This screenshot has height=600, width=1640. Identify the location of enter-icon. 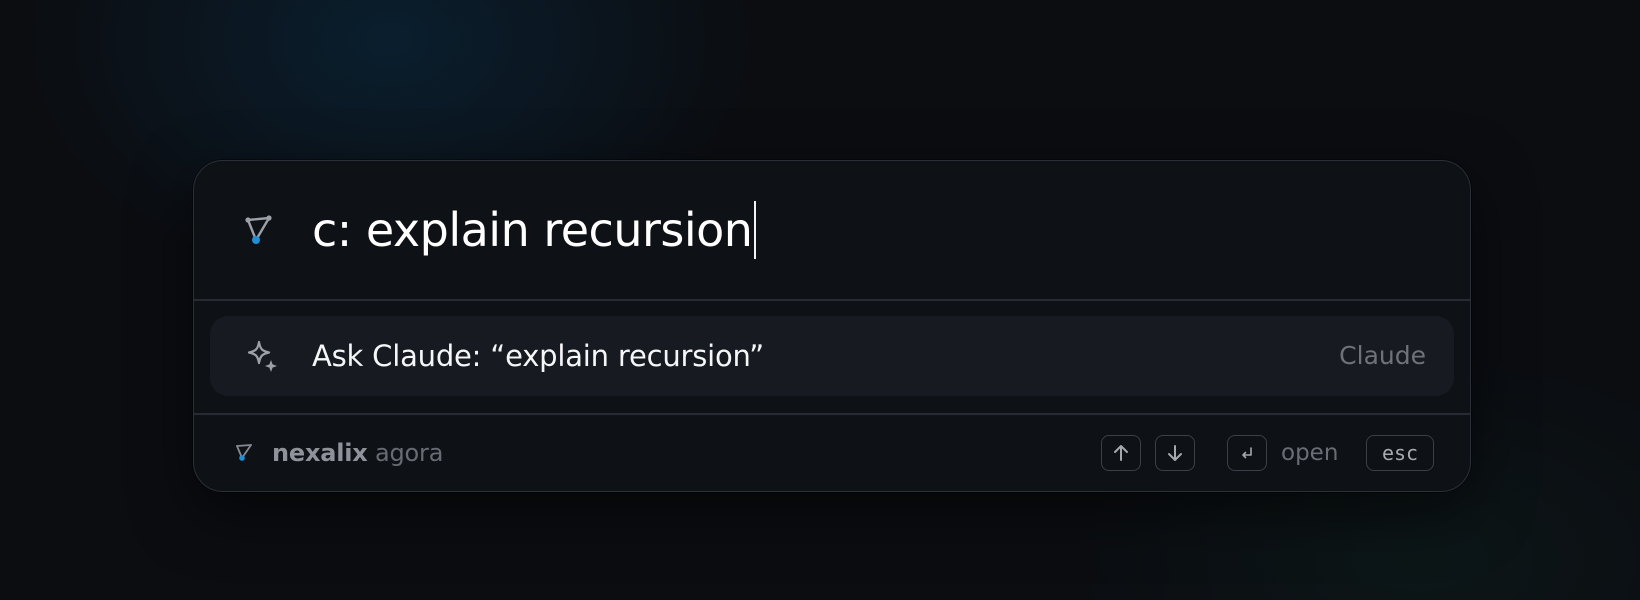
(1247, 453).